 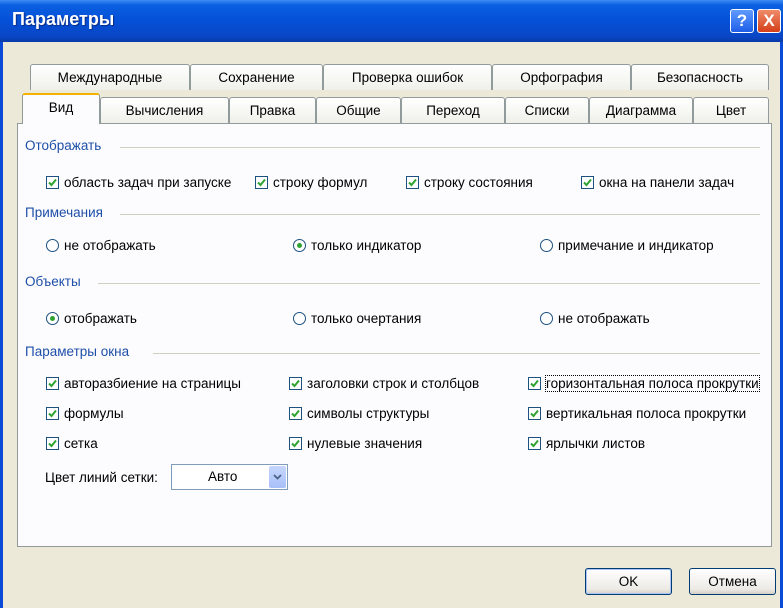 I want to click on option-task-pane-startup: область задач при запуске, so click(x=138, y=182).